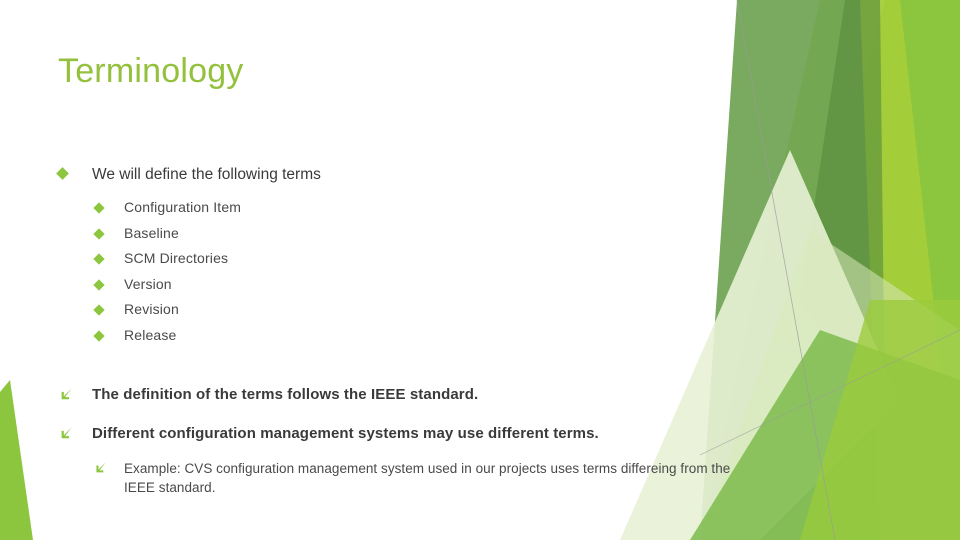  I want to click on page-title: Terminology, so click(151, 71).